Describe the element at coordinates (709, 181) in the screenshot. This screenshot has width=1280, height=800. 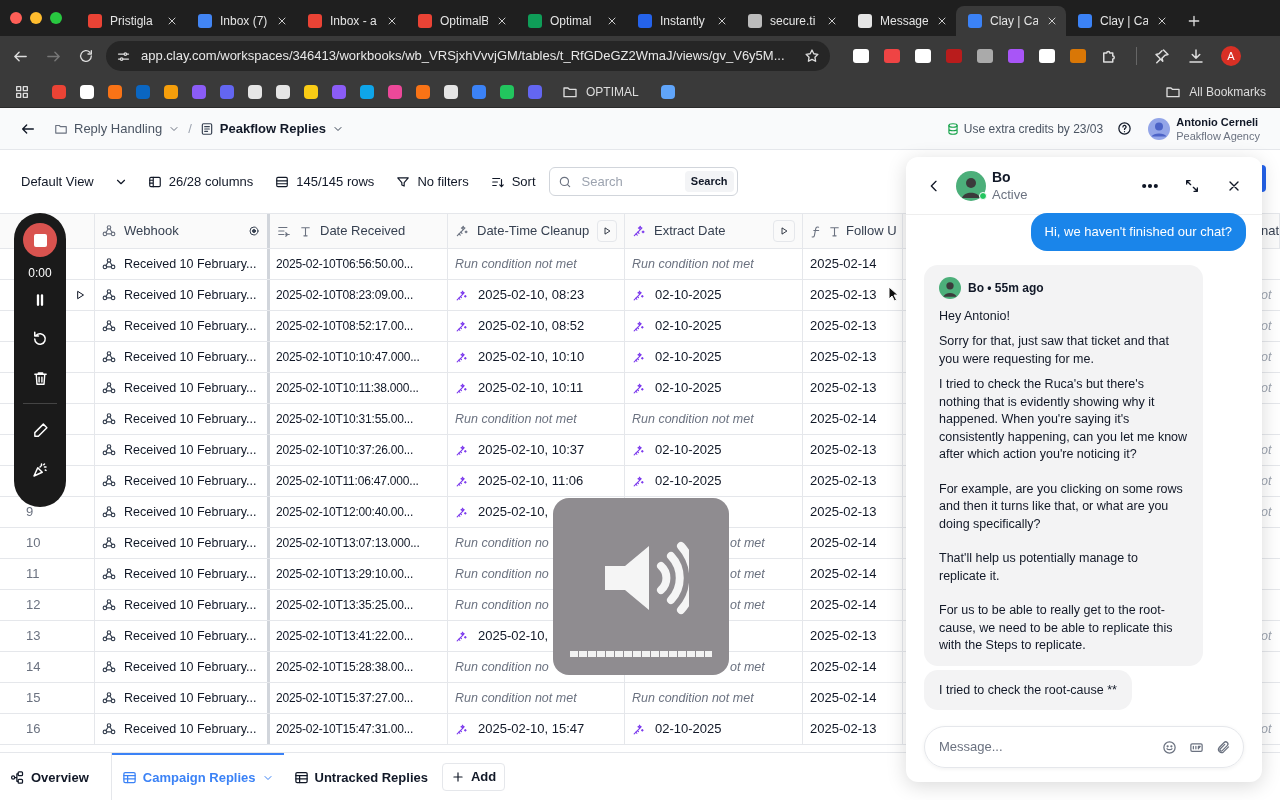
I see `search-button: Search` at that location.